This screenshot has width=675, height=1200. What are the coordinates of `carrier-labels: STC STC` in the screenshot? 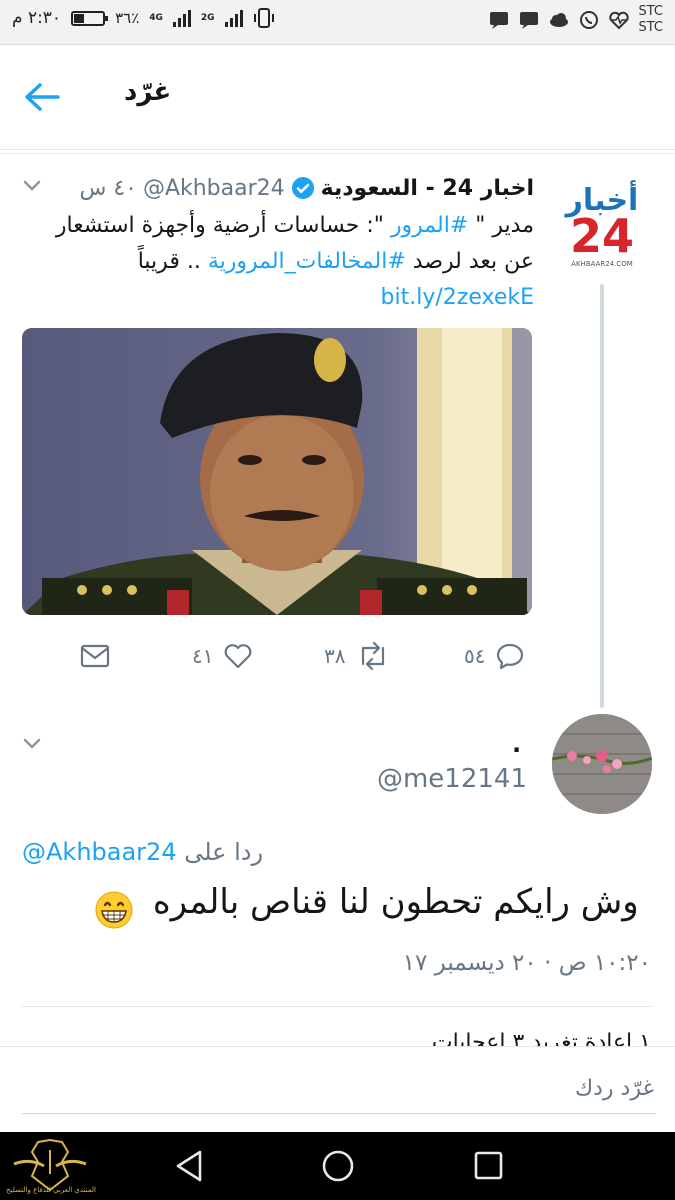 It's located at (650, 20).